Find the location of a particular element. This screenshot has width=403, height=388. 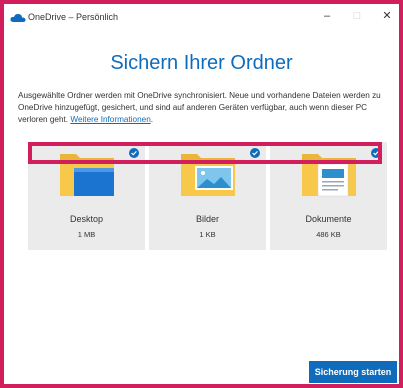

maximize-button: □ is located at coordinates (357, 16).